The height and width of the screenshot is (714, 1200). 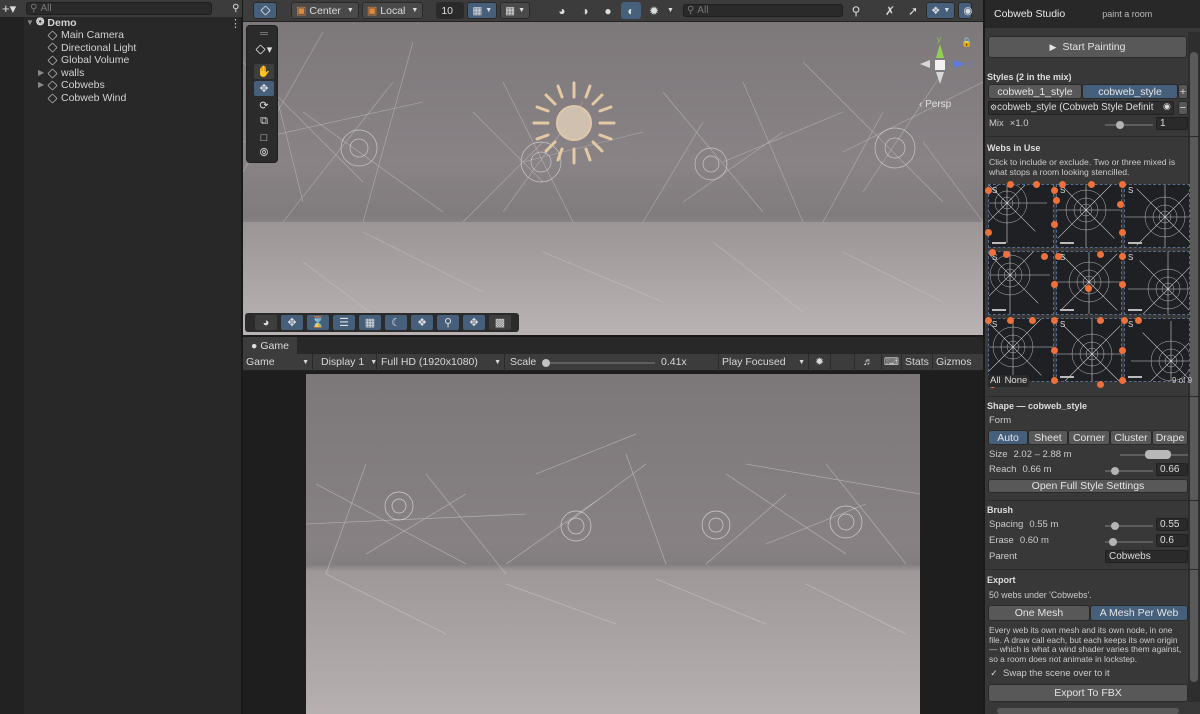 I want to click on form-option-drape: Drape, so click(x=1170, y=437).